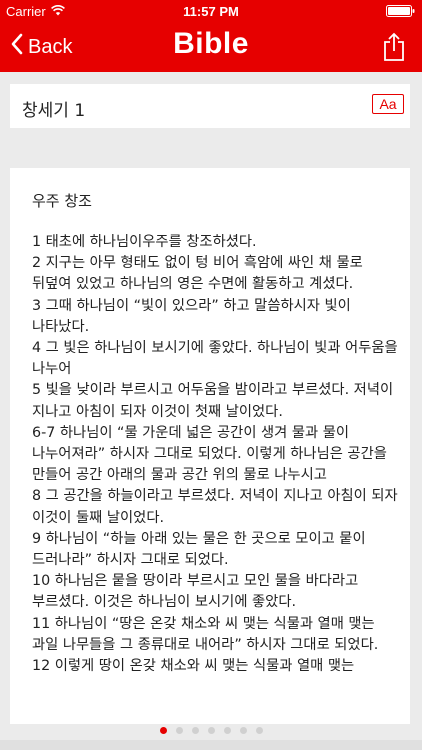 This screenshot has width=422, height=750. I want to click on chapter-title: 창세기 1, so click(54, 111).